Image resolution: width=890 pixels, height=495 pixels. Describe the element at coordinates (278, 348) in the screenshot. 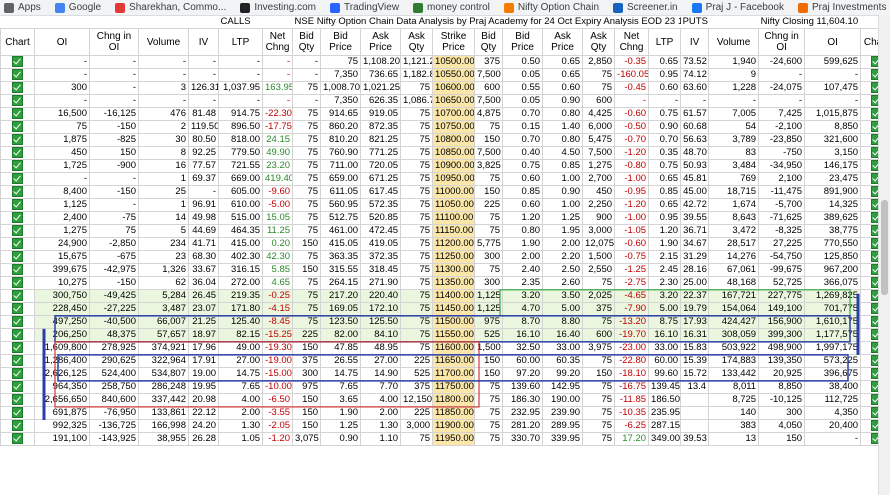

I see `cell: -19.30` at that location.